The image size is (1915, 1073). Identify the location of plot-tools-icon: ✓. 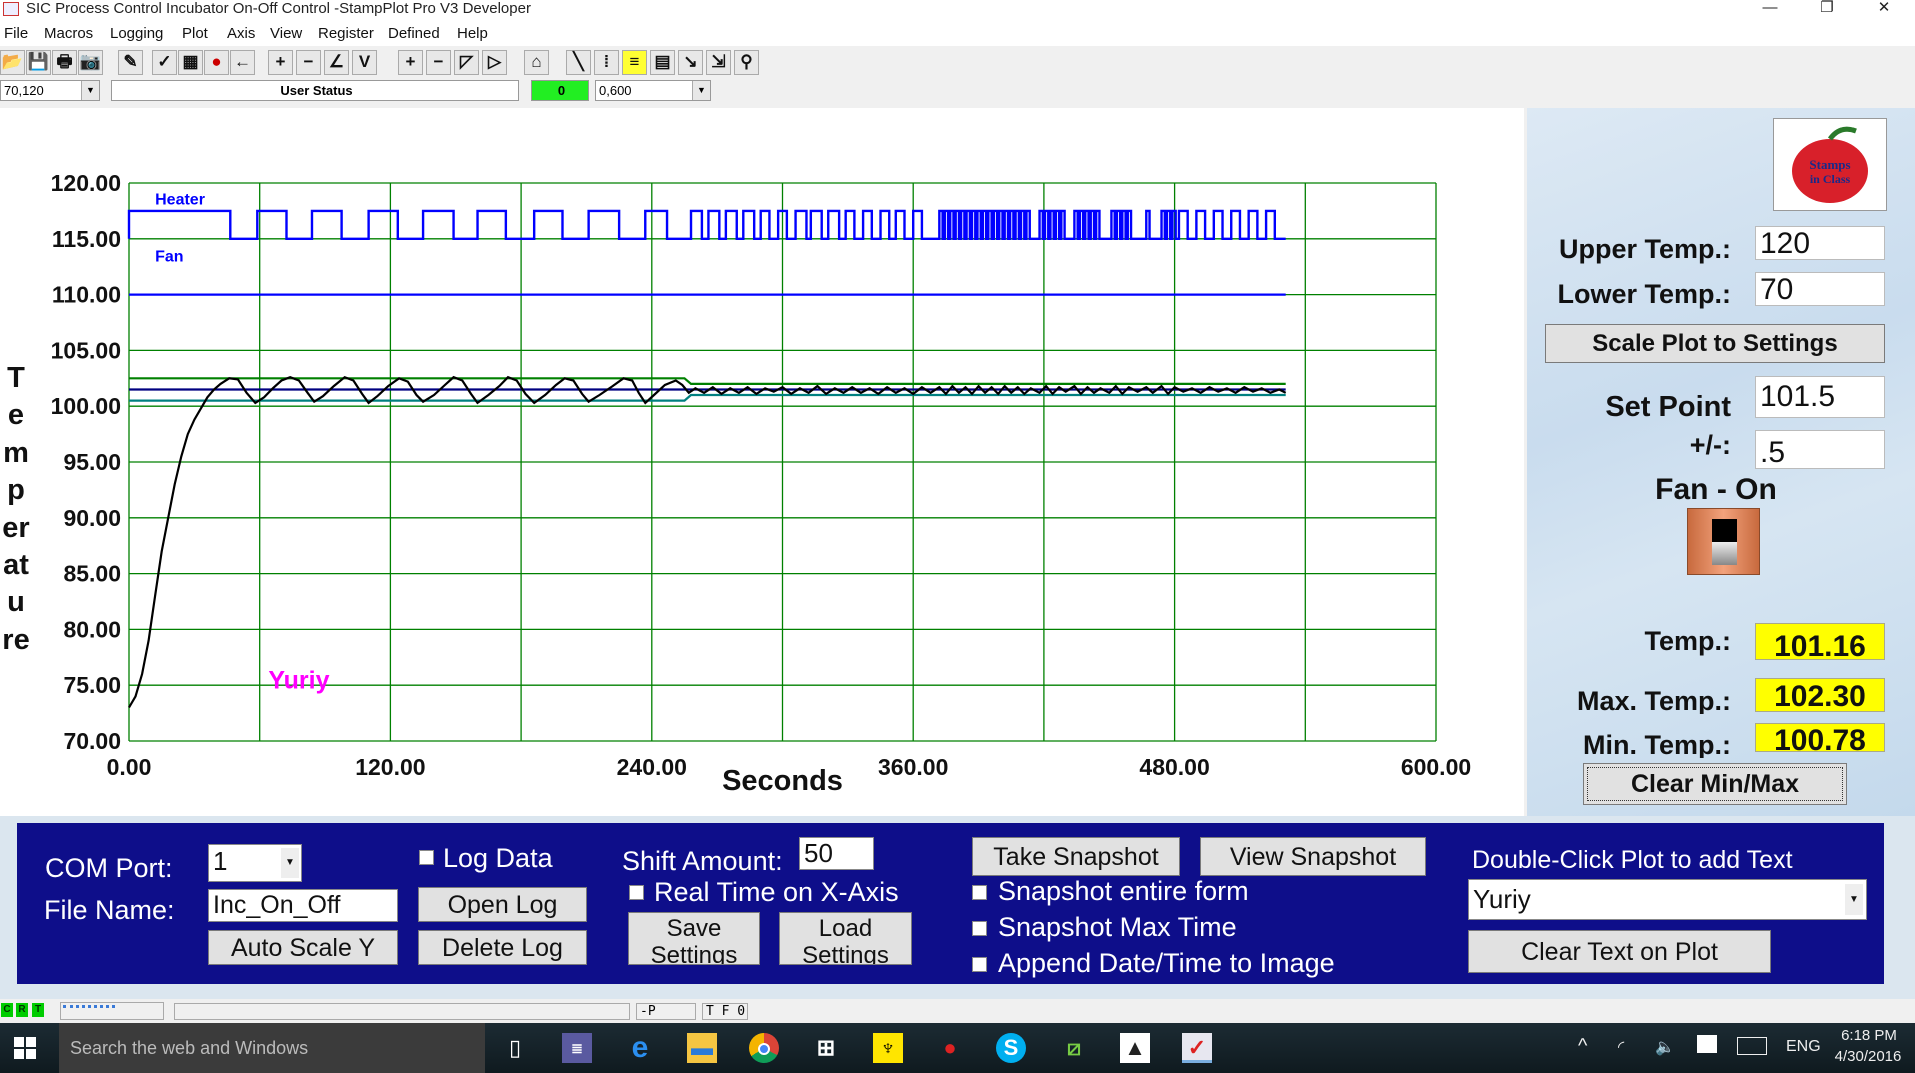
(164, 62).